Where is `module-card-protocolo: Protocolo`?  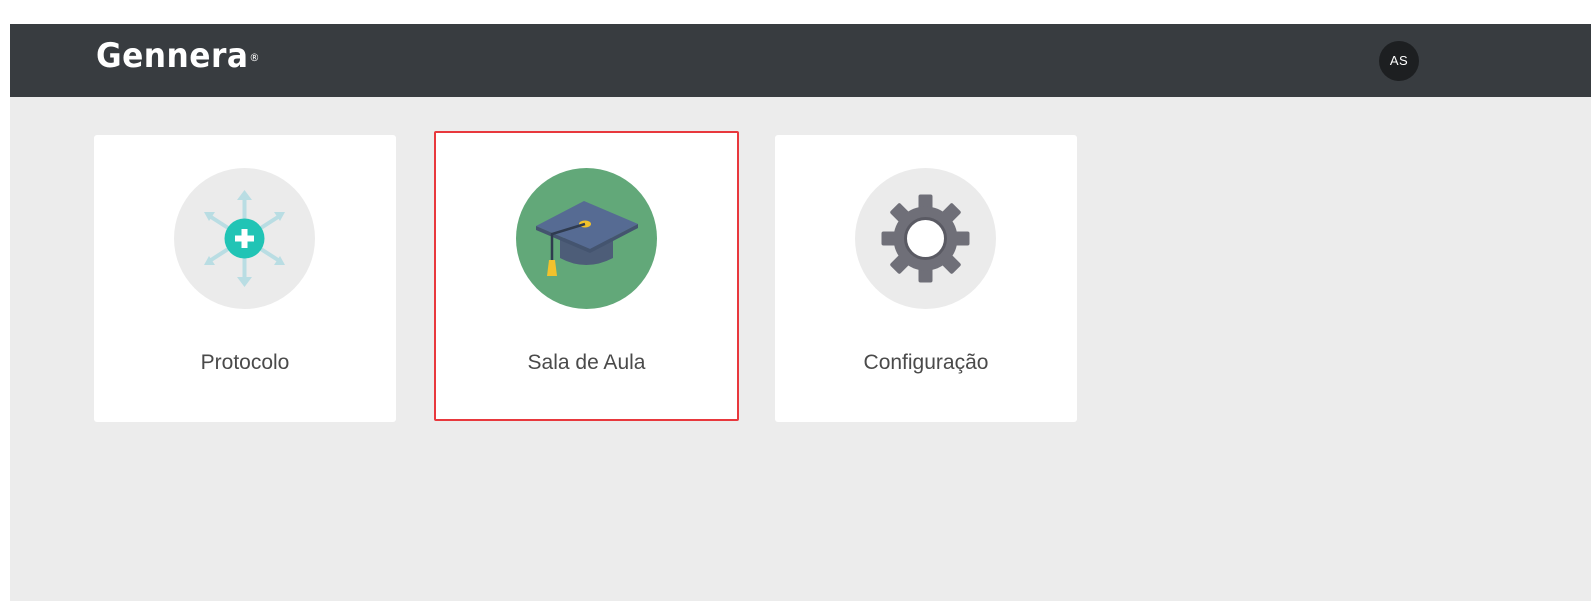 module-card-protocolo: Protocolo is located at coordinates (245, 278).